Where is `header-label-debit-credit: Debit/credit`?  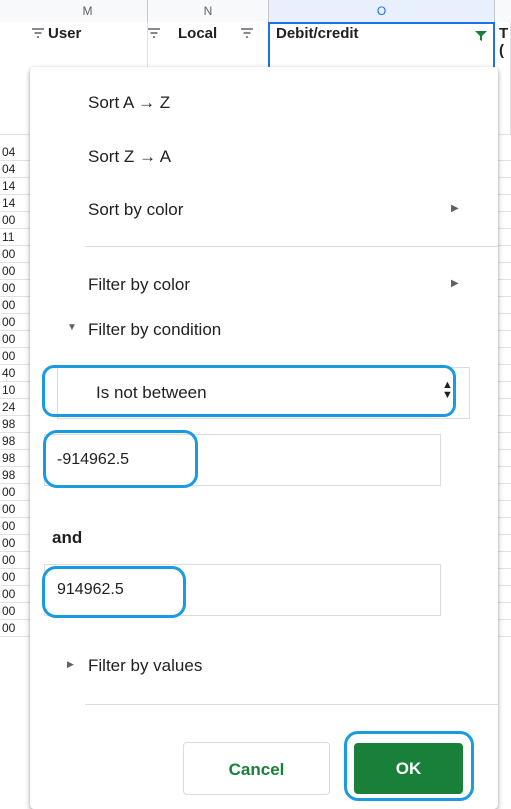 header-label-debit-credit: Debit/credit is located at coordinates (317, 33).